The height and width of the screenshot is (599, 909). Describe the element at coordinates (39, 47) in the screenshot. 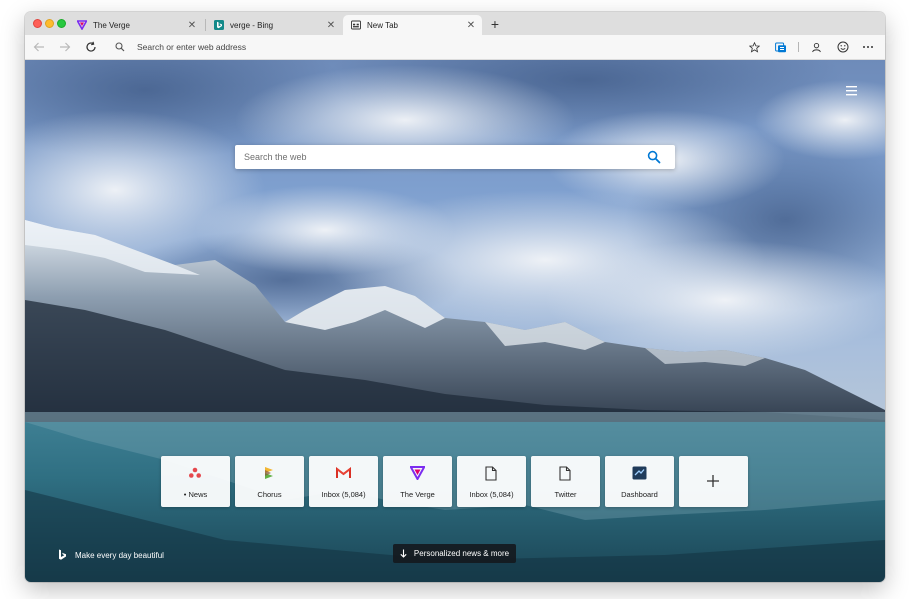

I see `back-arrow-icon` at that location.